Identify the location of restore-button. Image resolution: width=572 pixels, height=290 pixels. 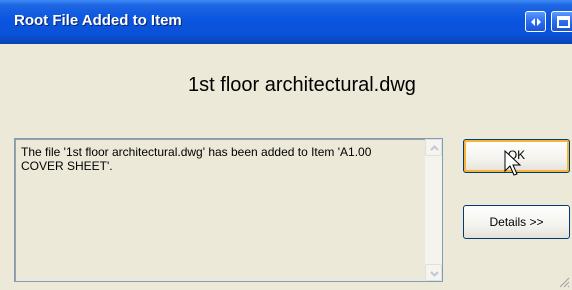
(561, 21).